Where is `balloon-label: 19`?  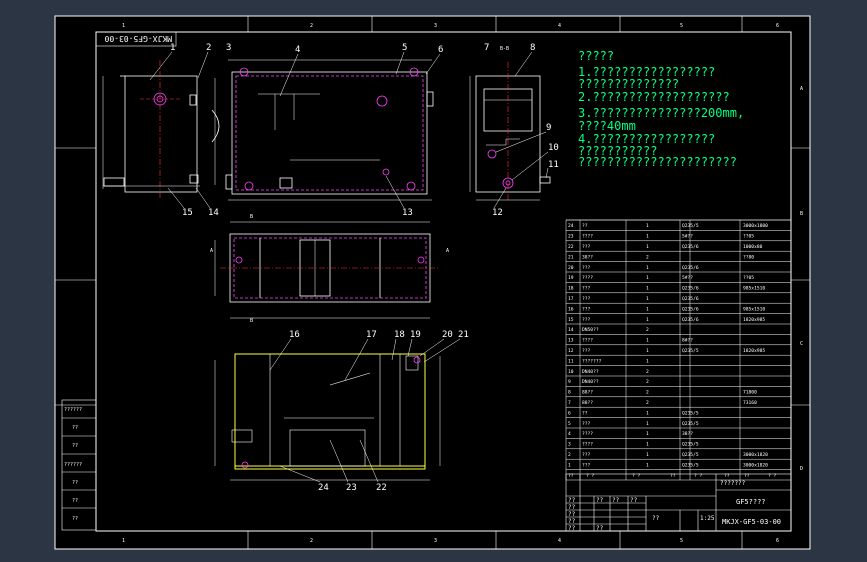
balloon-label: 19 is located at coordinates (415, 335).